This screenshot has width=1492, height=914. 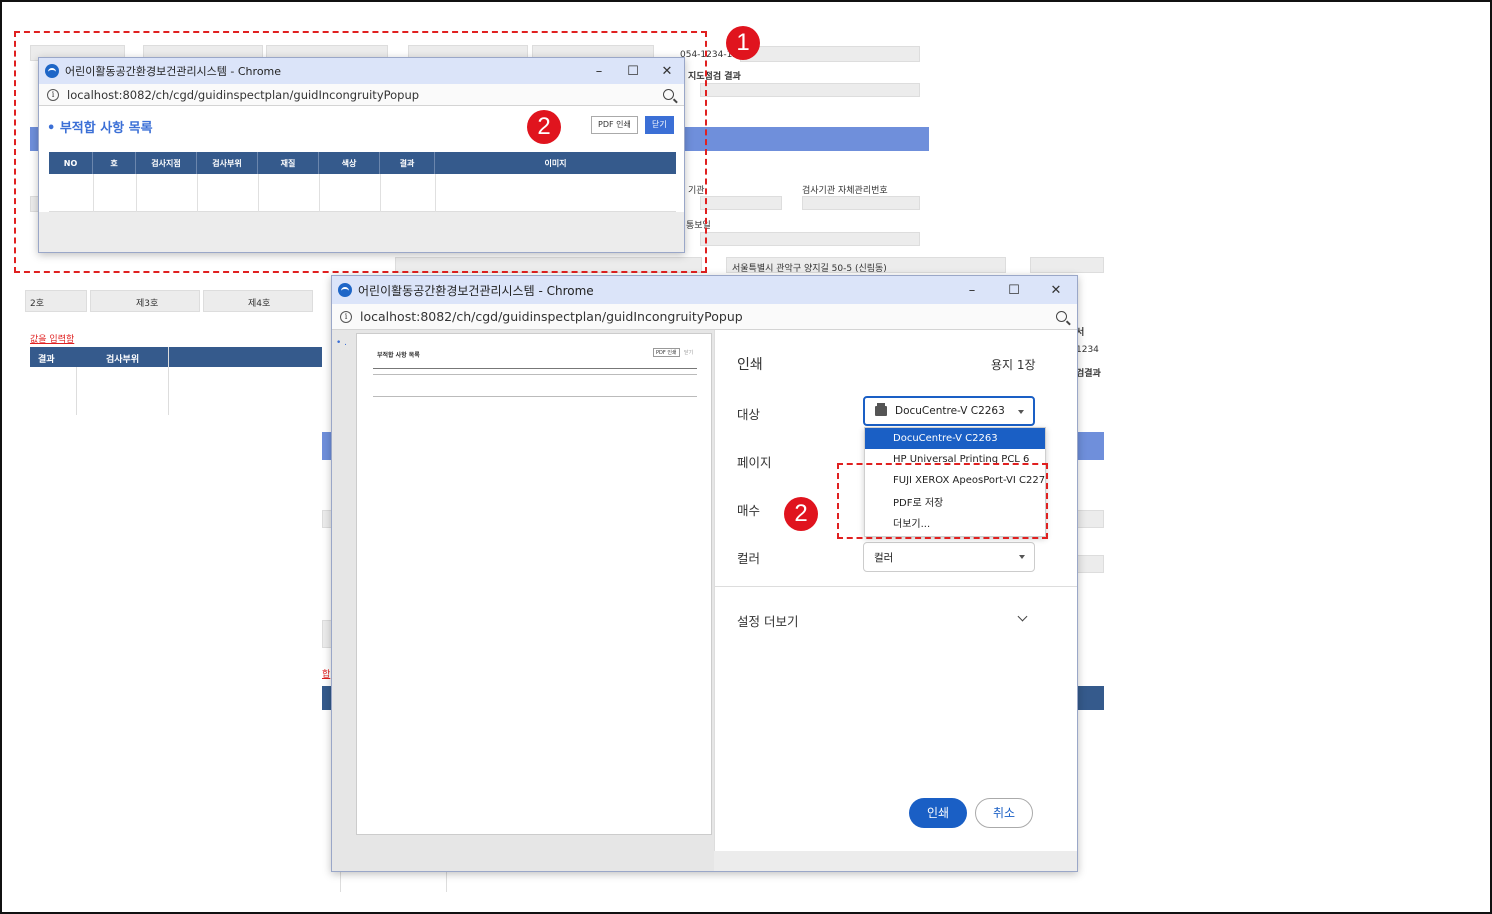 I want to click on destination-label: 대상, so click(x=749, y=414).